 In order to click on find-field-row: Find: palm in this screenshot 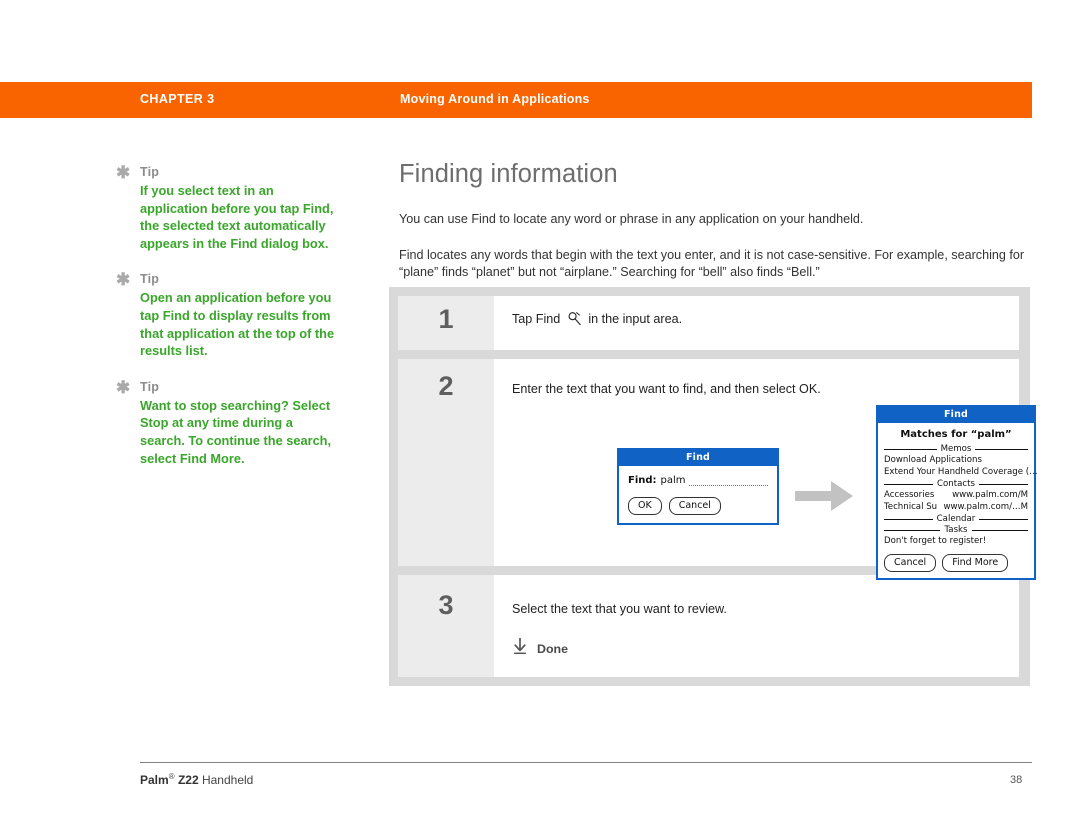, I will do `click(698, 480)`.